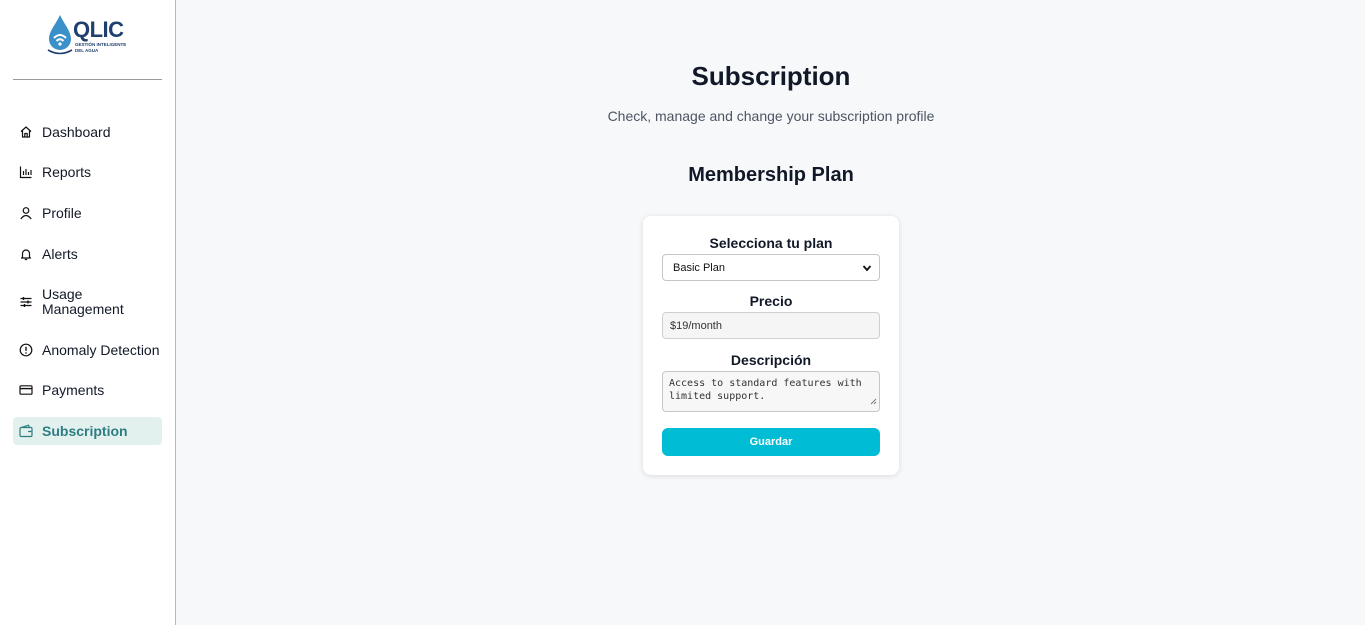  I want to click on bell-icon, so click(26, 254).